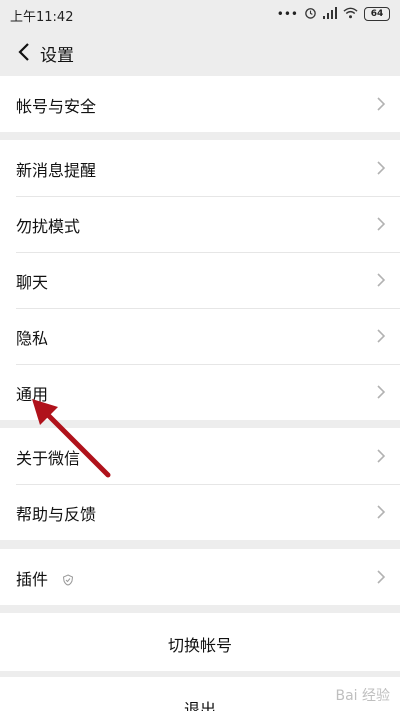 This screenshot has width=400, height=711. What do you see at coordinates (200, 14) in the screenshot?
I see `status-bar: 上午11:42 ••• 64` at bounding box center [200, 14].